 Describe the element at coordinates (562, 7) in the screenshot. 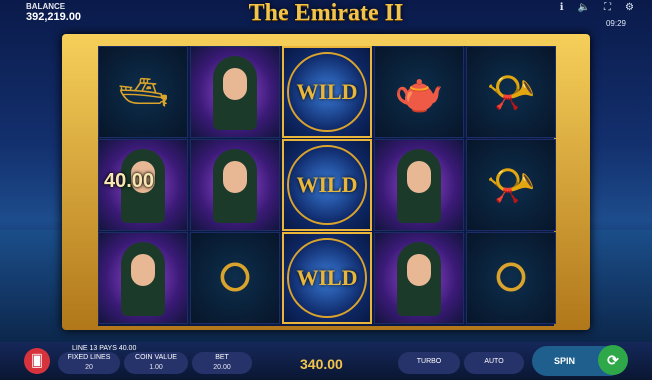

I see `info-icon: ℹ` at that location.